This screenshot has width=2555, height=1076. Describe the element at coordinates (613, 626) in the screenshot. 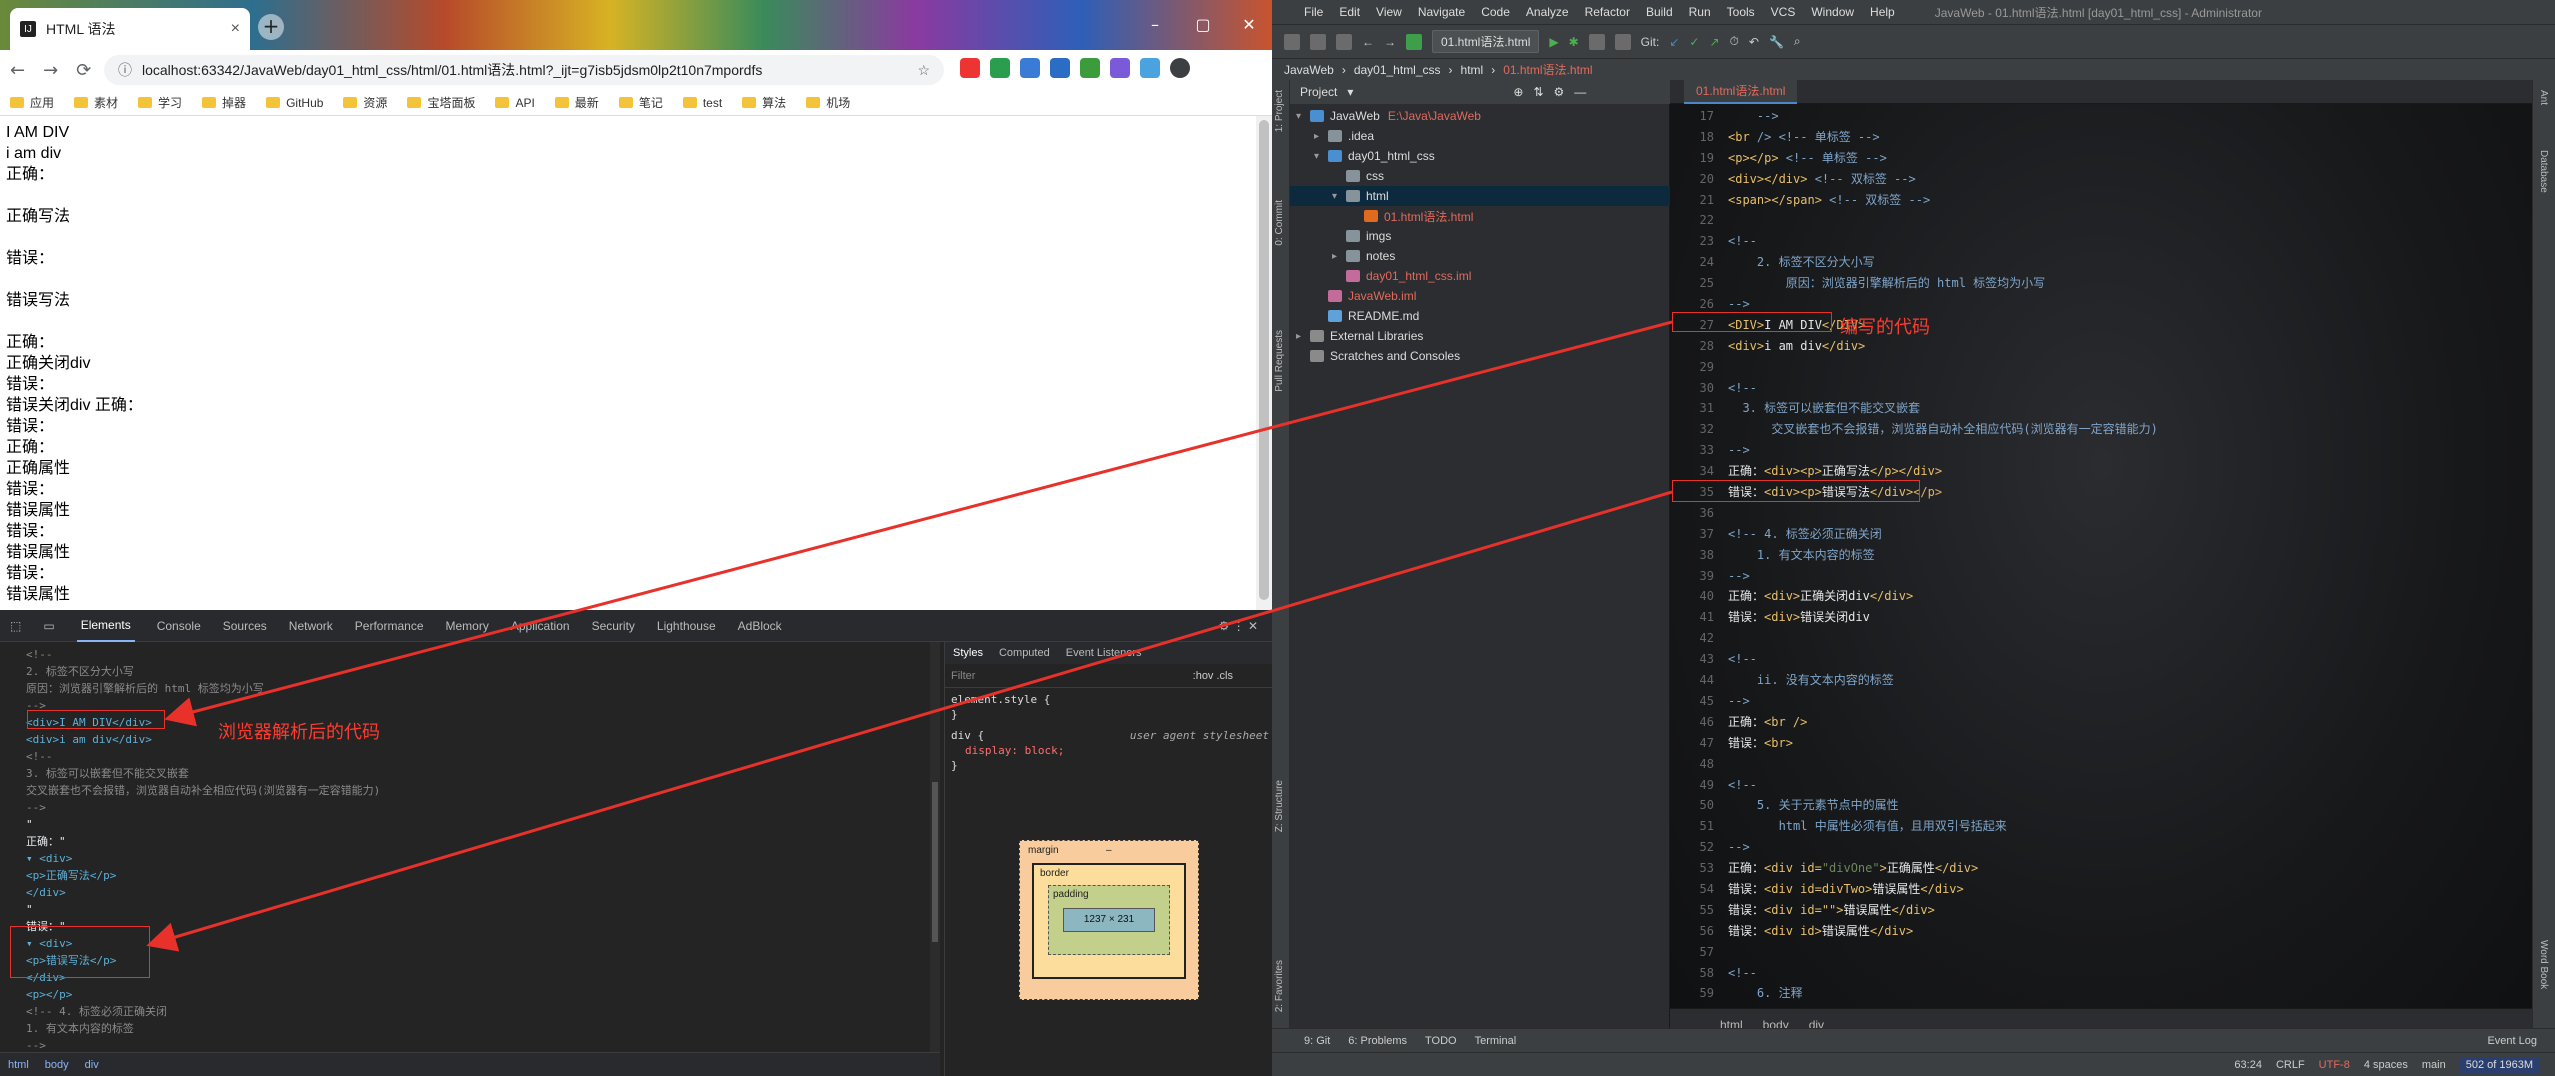

I see `devtools-tab: Security` at that location.